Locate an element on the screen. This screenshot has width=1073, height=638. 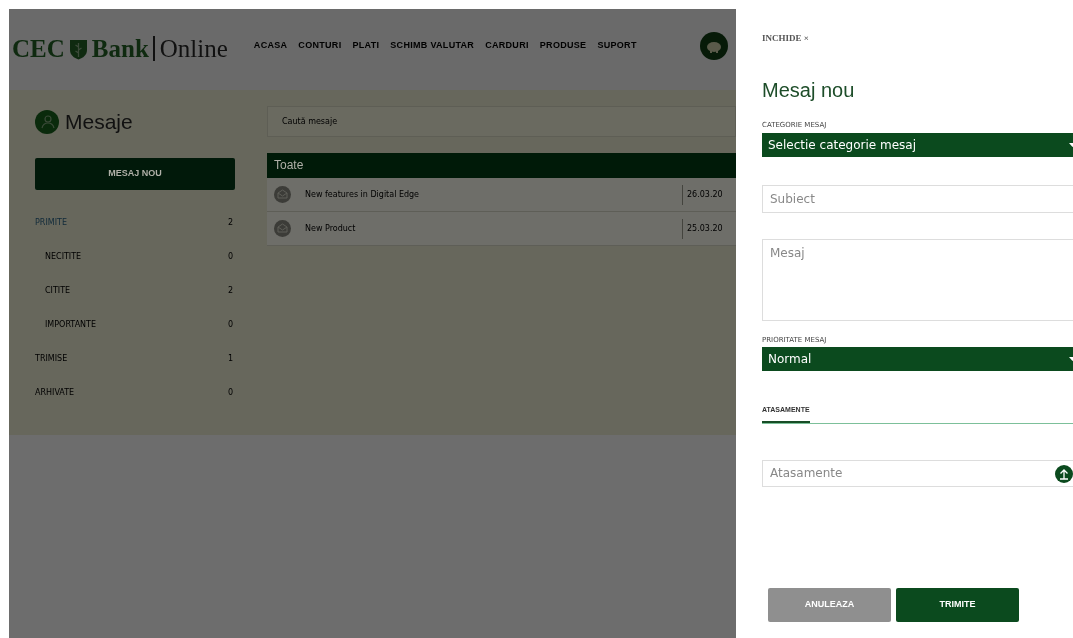
message-subject: New Product is located at coordinates (493, 228).